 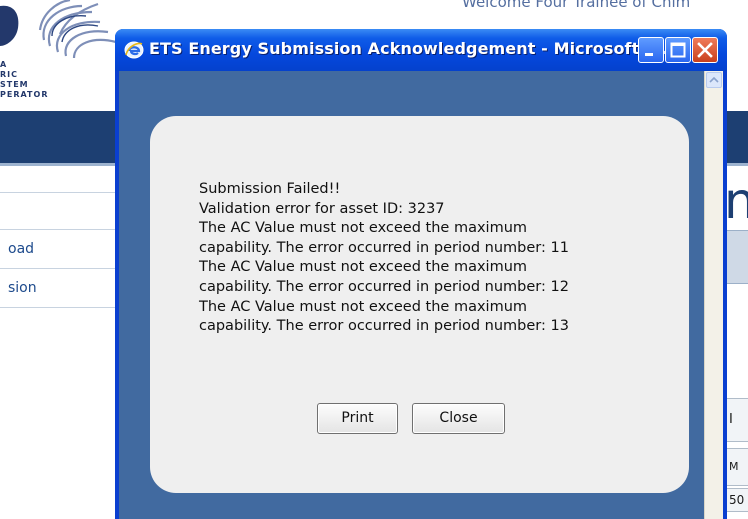 What do you see at coordinates (4, 64) in the screenshot?
I see `logo-line: A` at bounding box center [4, 64].